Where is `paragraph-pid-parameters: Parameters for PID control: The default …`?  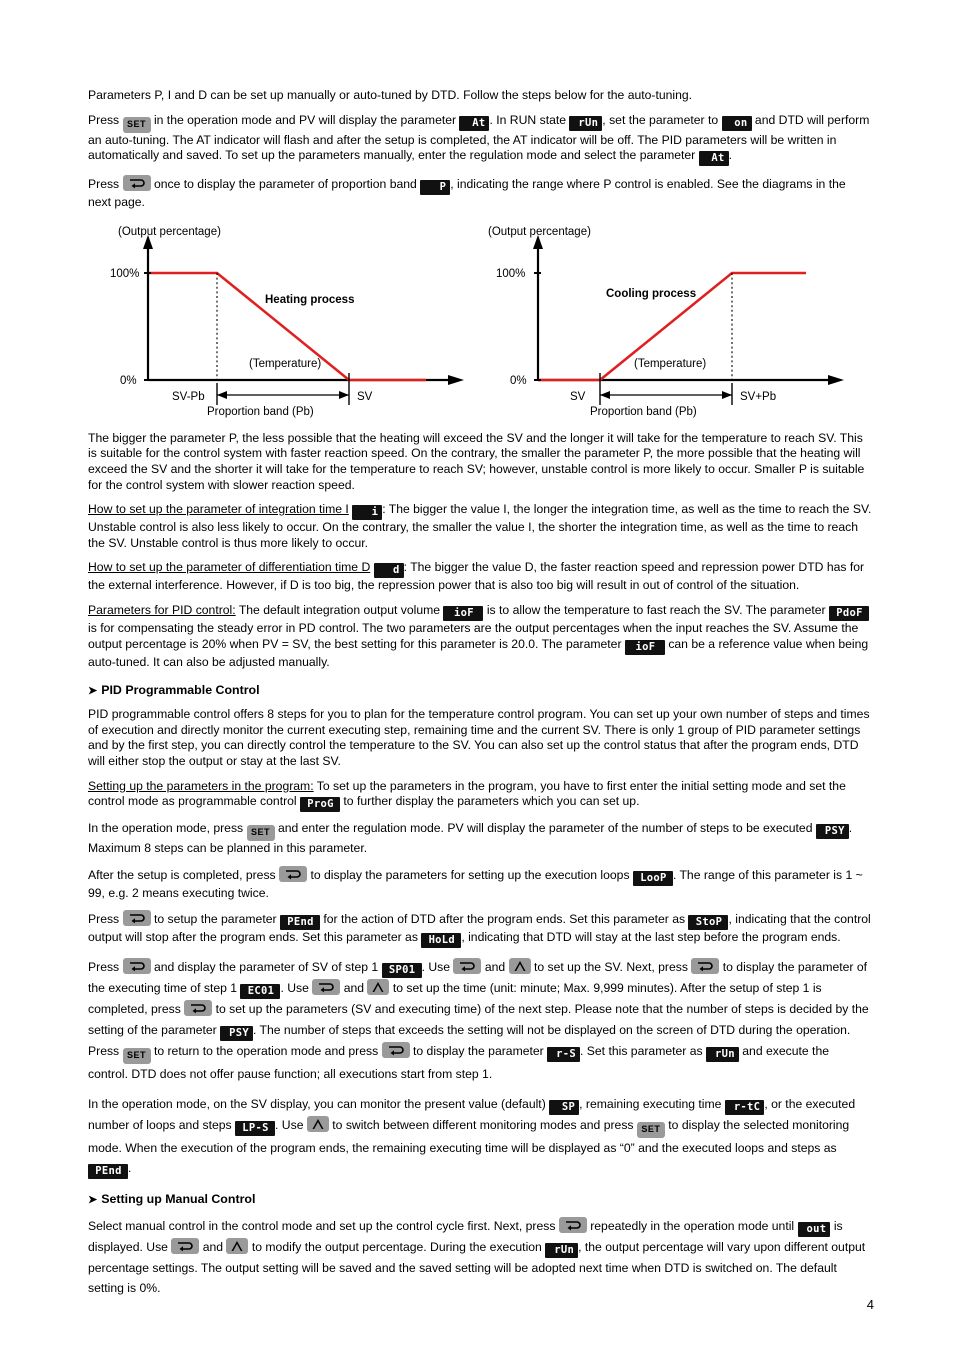
paragraph-pid-parameters: Parameters for PID control: The default … is located at coordinates (480, 636).